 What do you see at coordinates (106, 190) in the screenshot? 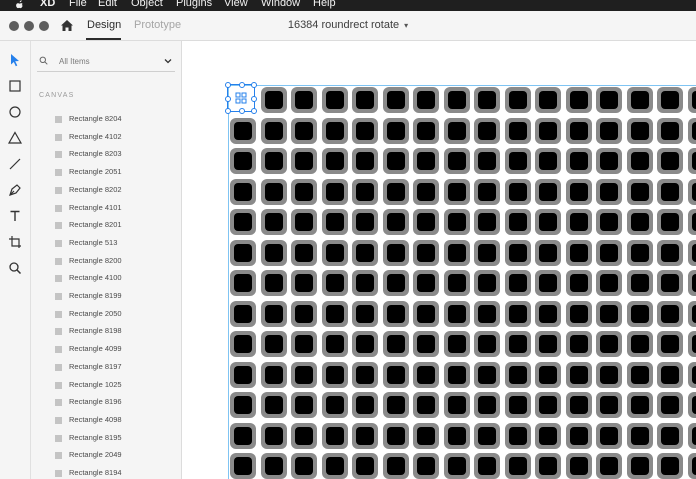
I see `layer-item: Rectangle 8202` at bounding box center [106, 190].